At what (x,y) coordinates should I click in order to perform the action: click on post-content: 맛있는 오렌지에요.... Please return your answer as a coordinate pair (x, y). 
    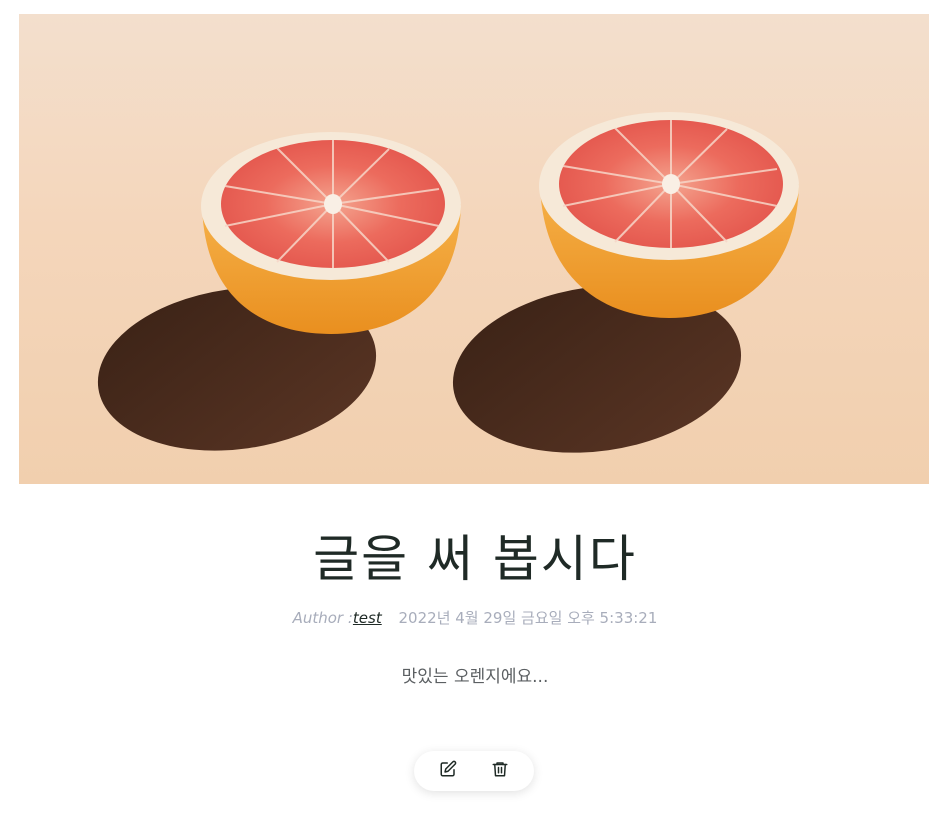
    Looking at the image, I should click on (475, 677).